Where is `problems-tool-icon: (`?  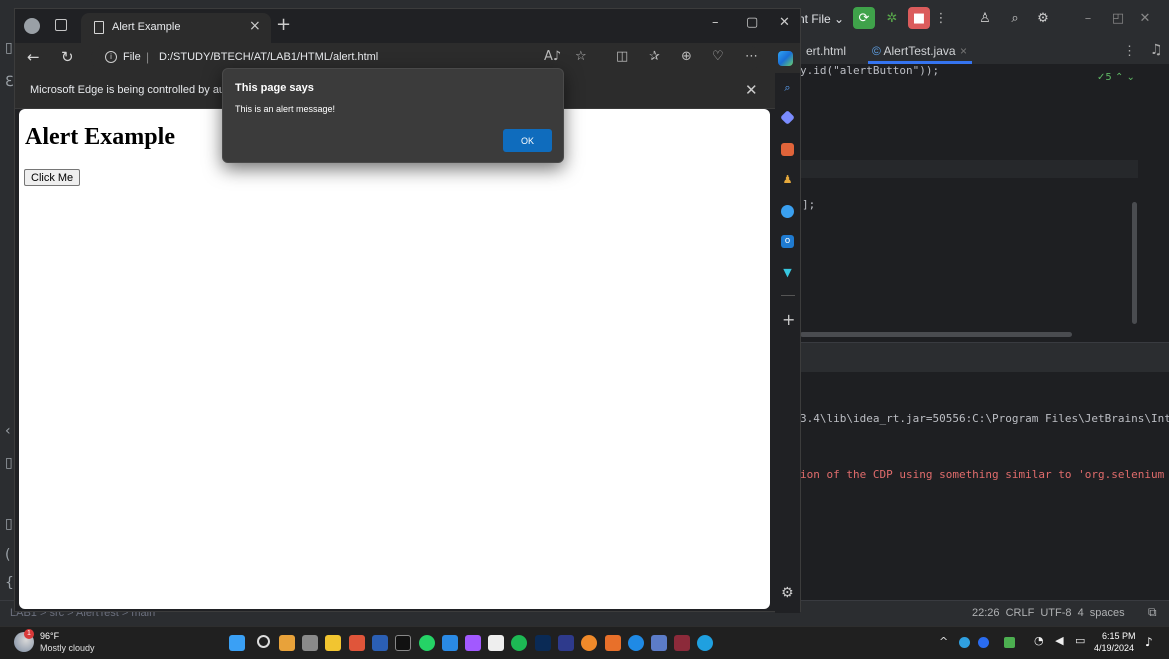 problems-tool-icon: ( is located at coordinates (7, 555).